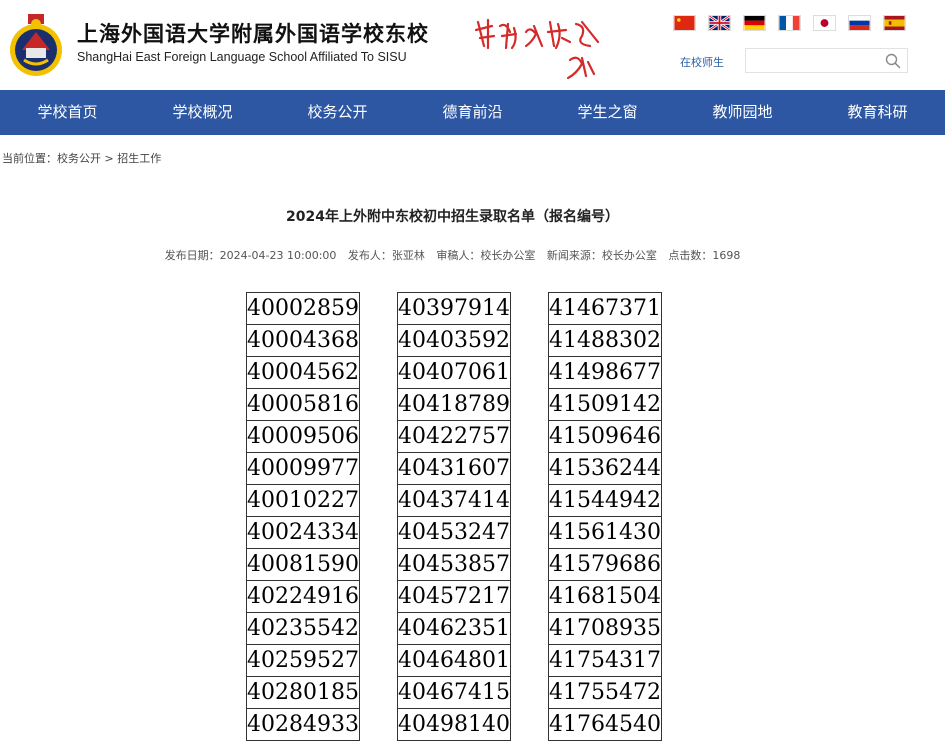  I want to click on table-row: 41544942, so click(605, 500).